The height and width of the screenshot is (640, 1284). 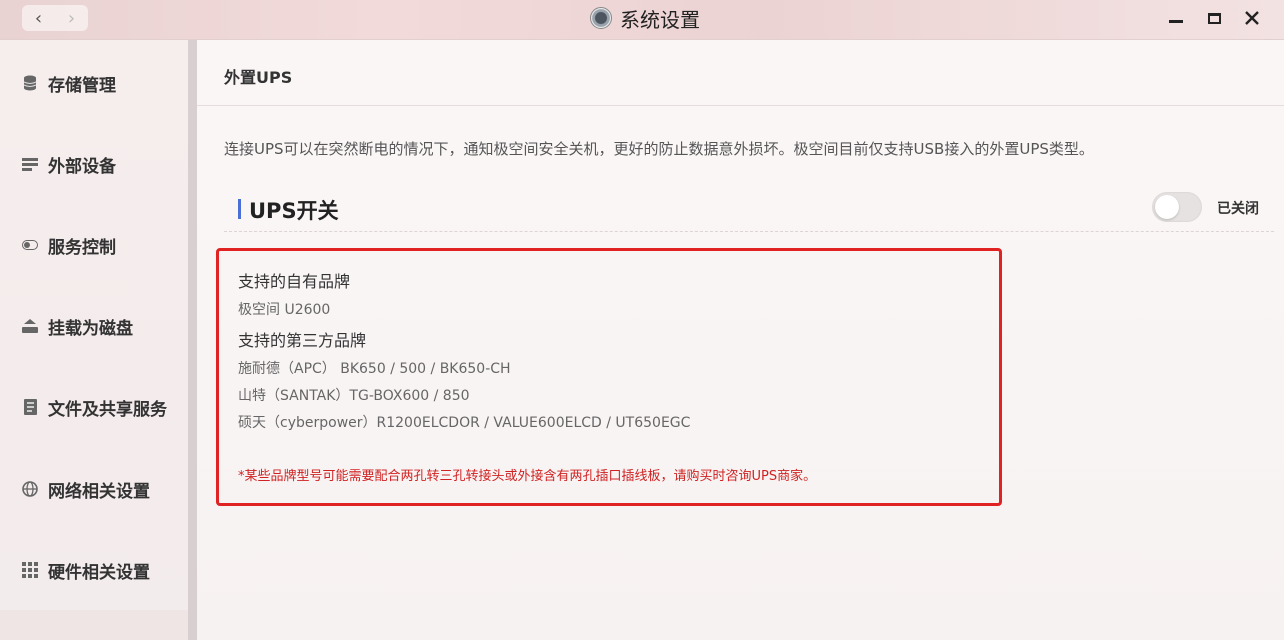 What do you see at coordinates (601, 18) in the screenshot?
I see `app-logo-icon` at bounding box center [601, 18].